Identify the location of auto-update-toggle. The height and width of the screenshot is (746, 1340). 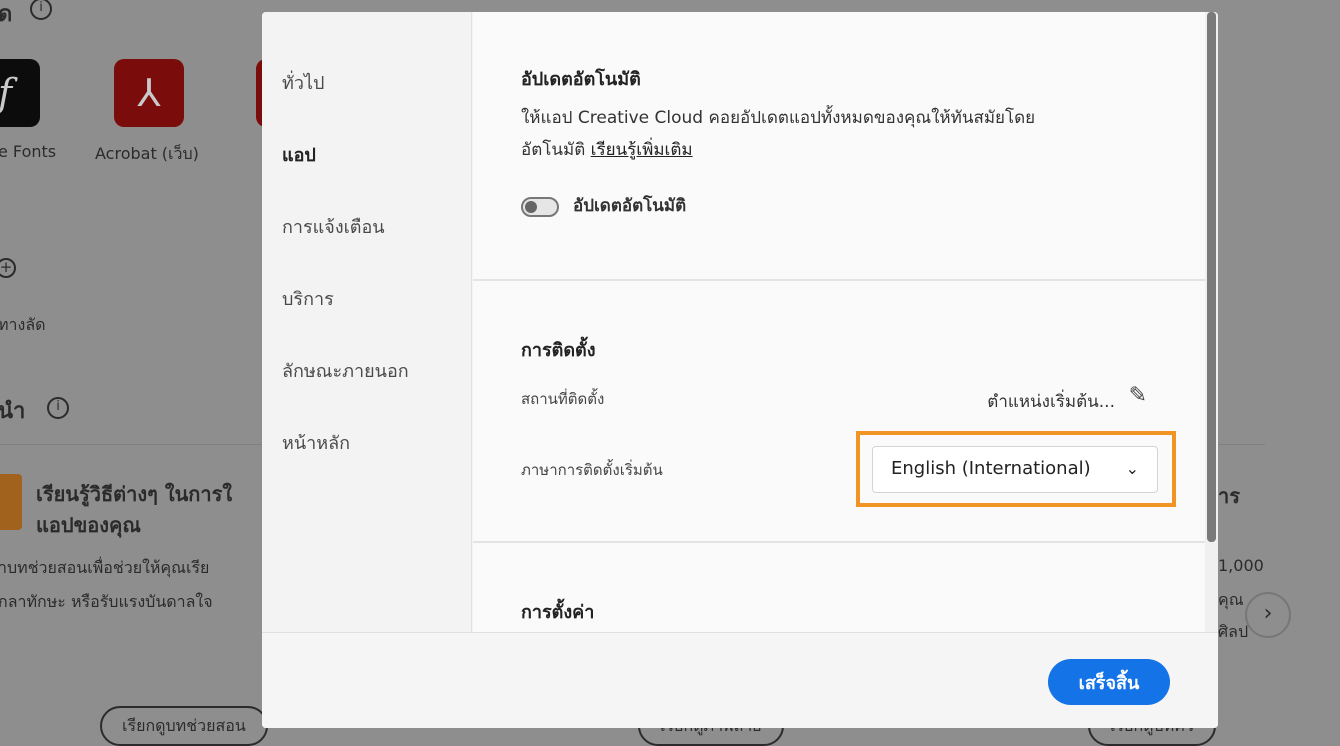
(540, 207).